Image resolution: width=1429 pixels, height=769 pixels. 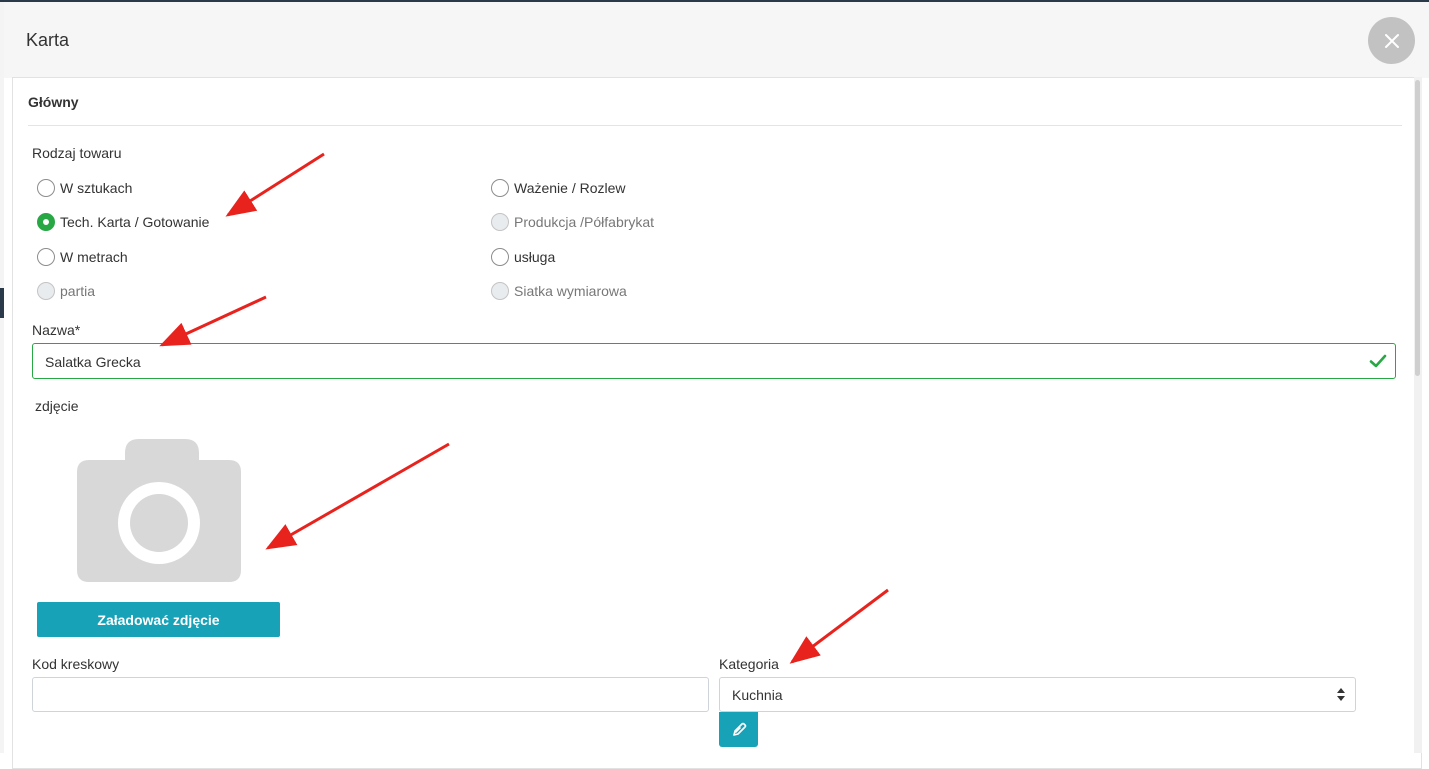 I want to click on radio-label: W metrach, so click(x=94, y=257).